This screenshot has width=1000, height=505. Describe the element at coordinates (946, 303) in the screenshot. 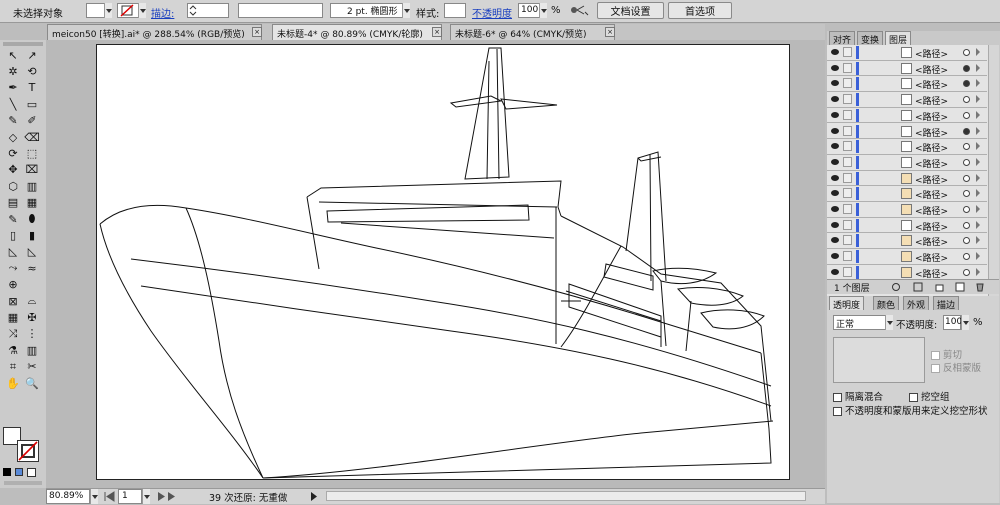

I see `tab-stroke: 描边` at that location.